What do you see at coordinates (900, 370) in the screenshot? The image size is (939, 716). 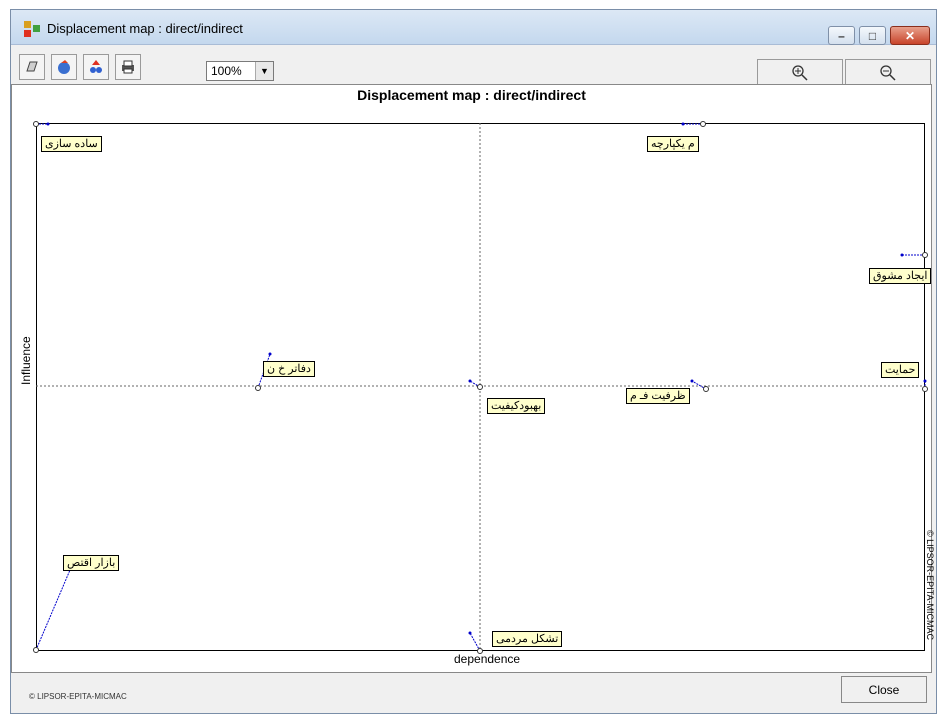 I see `variable-label: حمایت` at bounding box center [900, 370].